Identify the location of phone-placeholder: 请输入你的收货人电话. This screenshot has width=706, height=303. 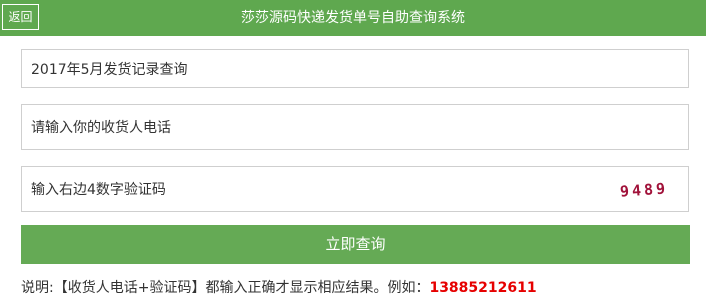
(101, 128).